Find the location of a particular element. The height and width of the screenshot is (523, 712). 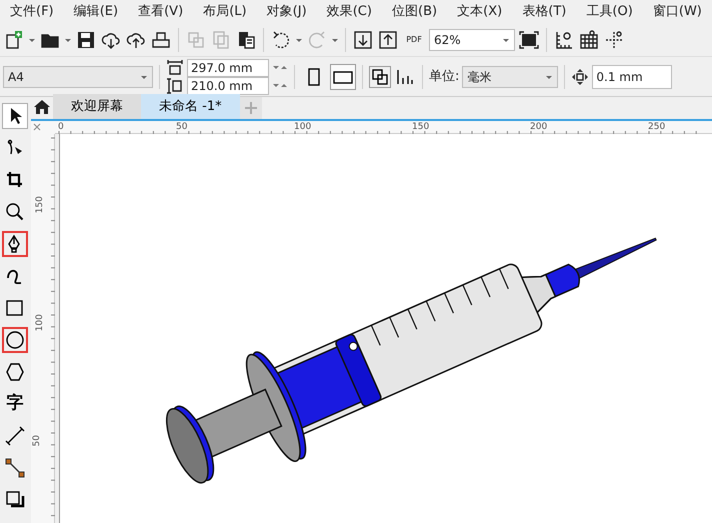

grid-button is located at coordinates (589, 40).